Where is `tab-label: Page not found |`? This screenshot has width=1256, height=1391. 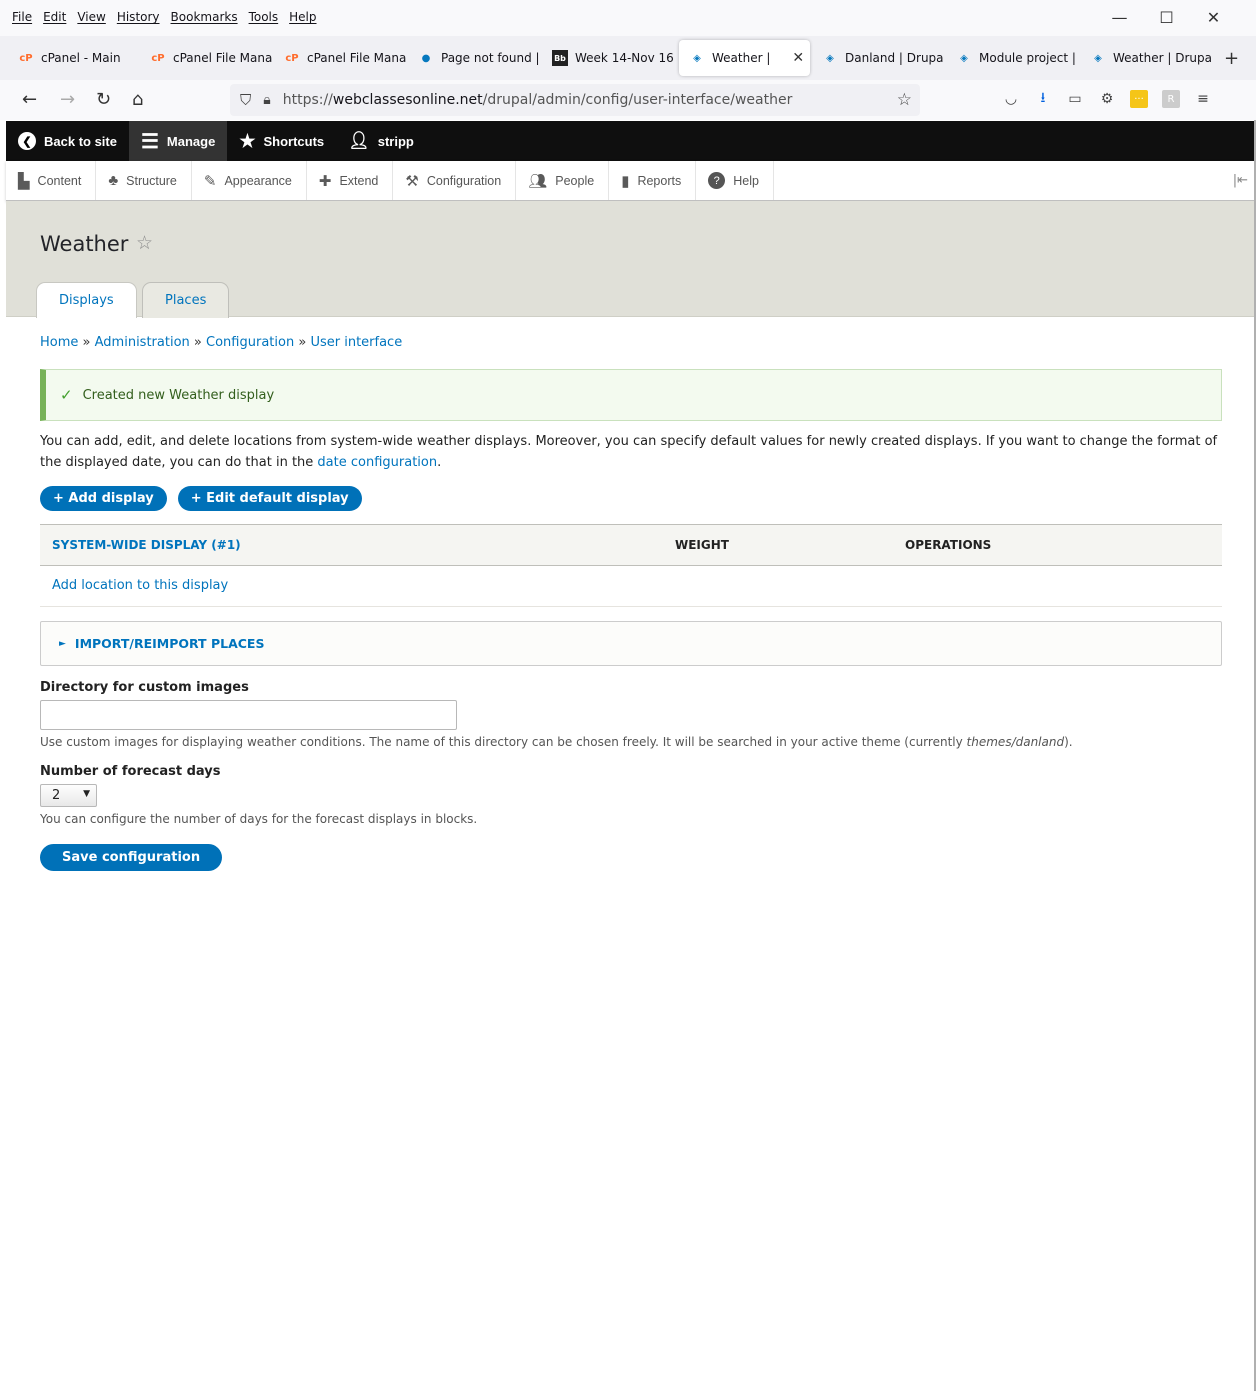 tab-label: Page not found | is located at coordinates (490, 58).